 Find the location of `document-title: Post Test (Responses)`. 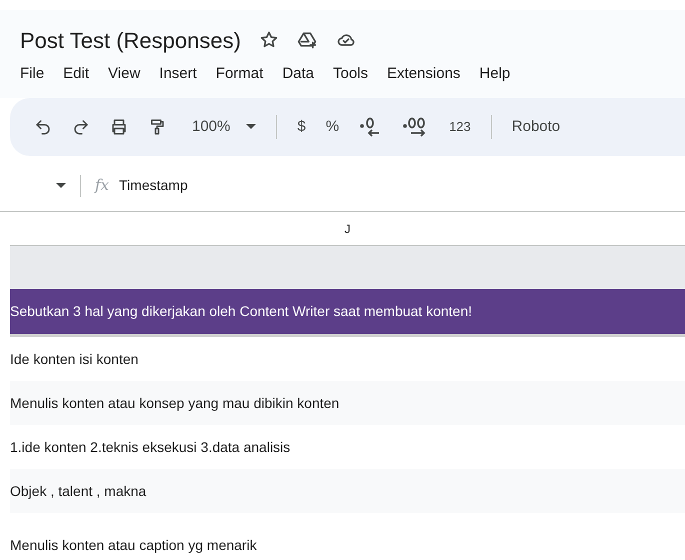

document-title: Post Test (Responses) is located at coordinates (130, 40).